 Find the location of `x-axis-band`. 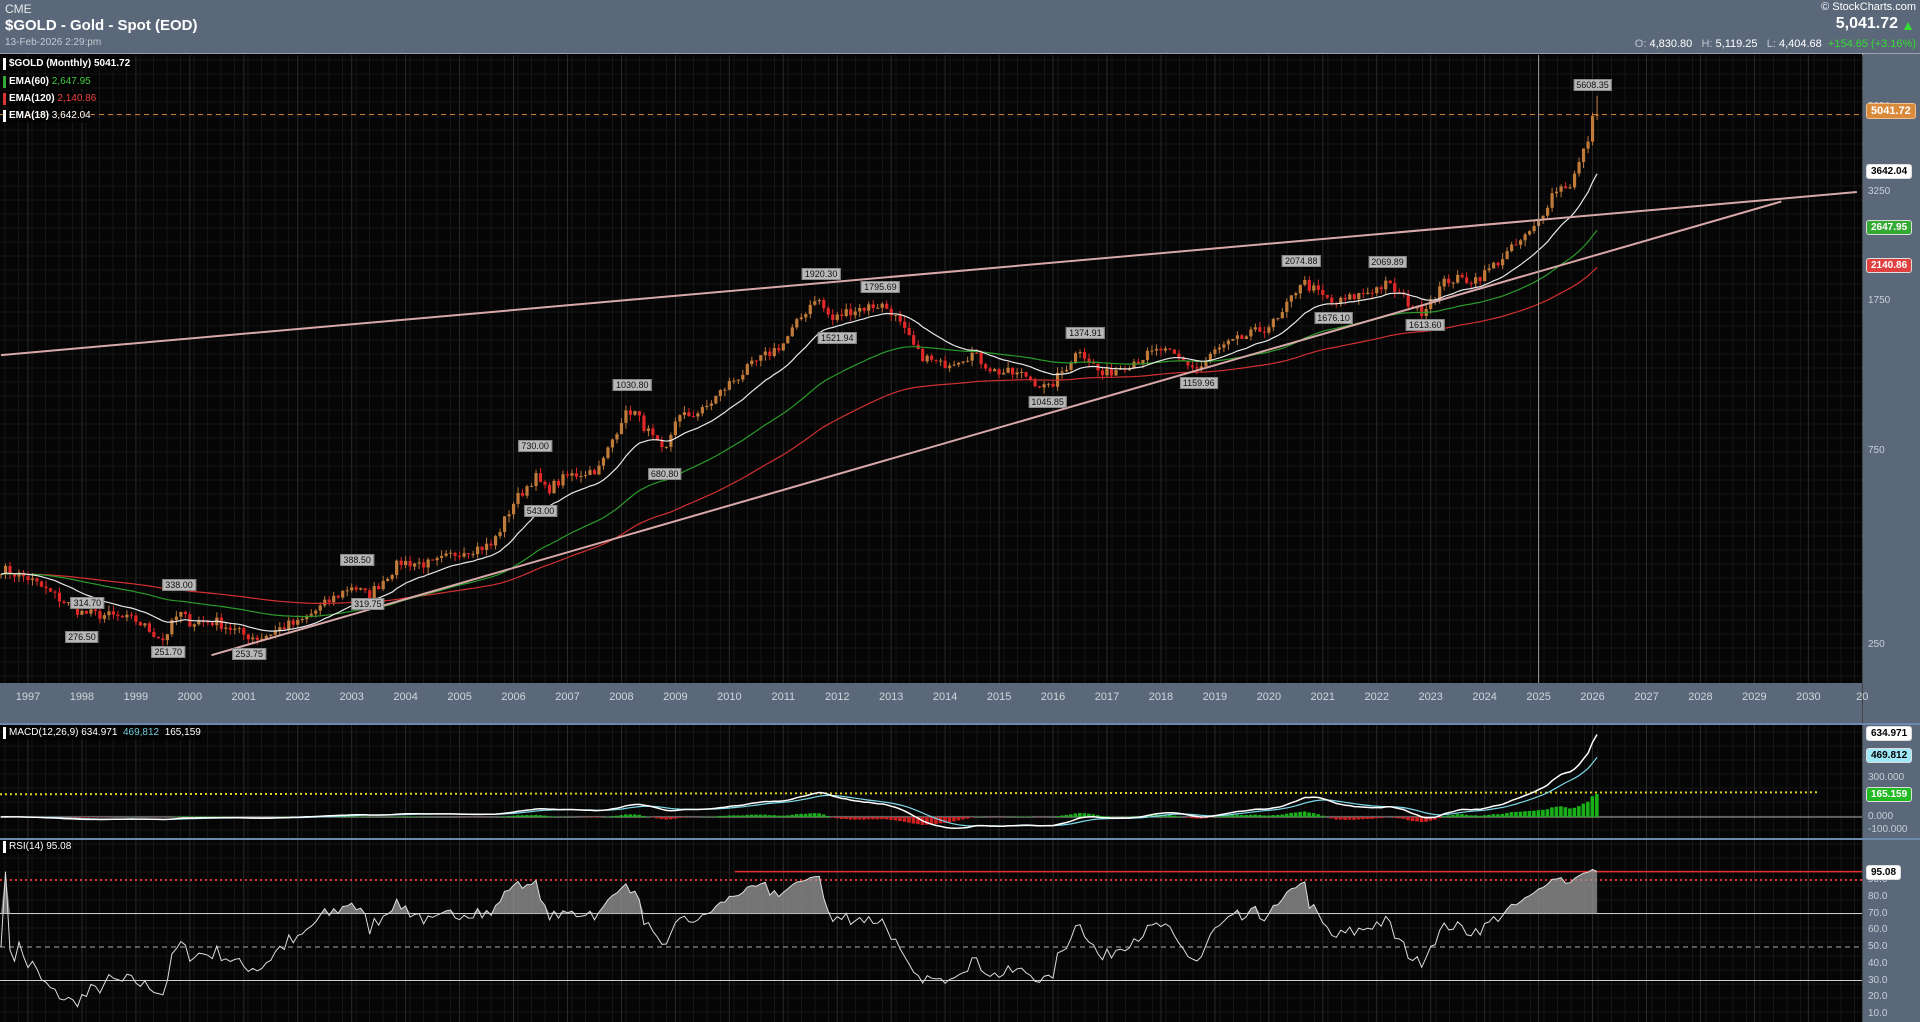

x-axis-band is located at coordinates (931, 703).